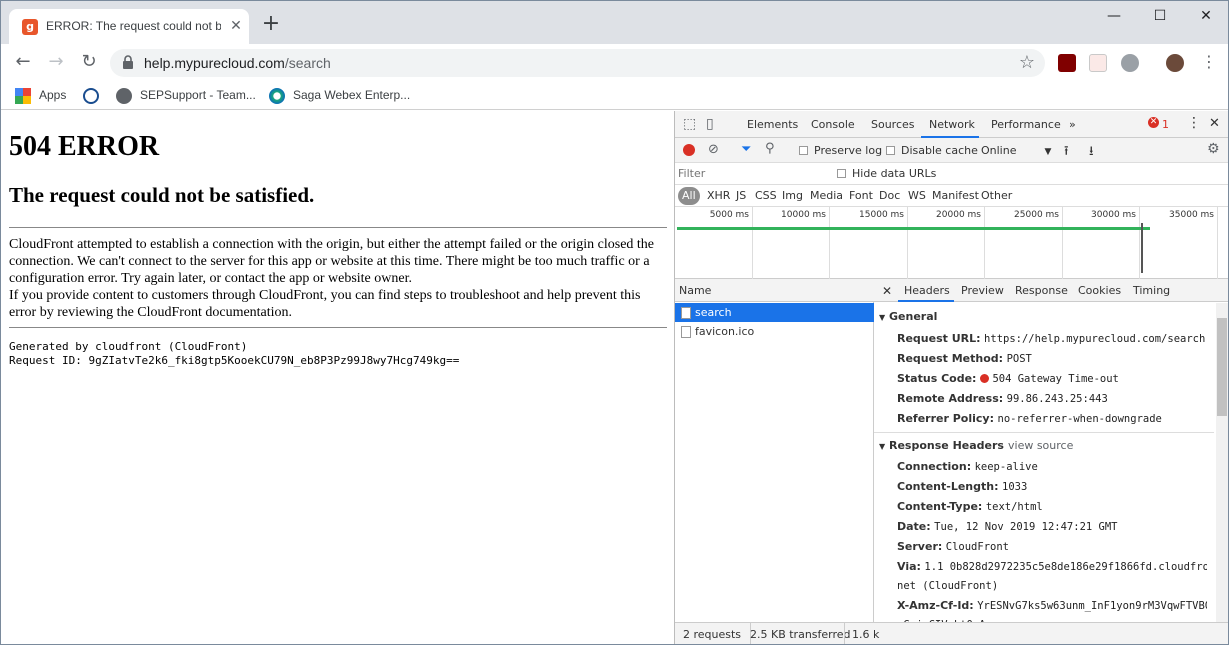 The width and height of the screenshot is (1229, 645). Describe the element at coordinates (1057, 399) in the screenshot. I see `header-value: 99.86.243.25:443` at that location.